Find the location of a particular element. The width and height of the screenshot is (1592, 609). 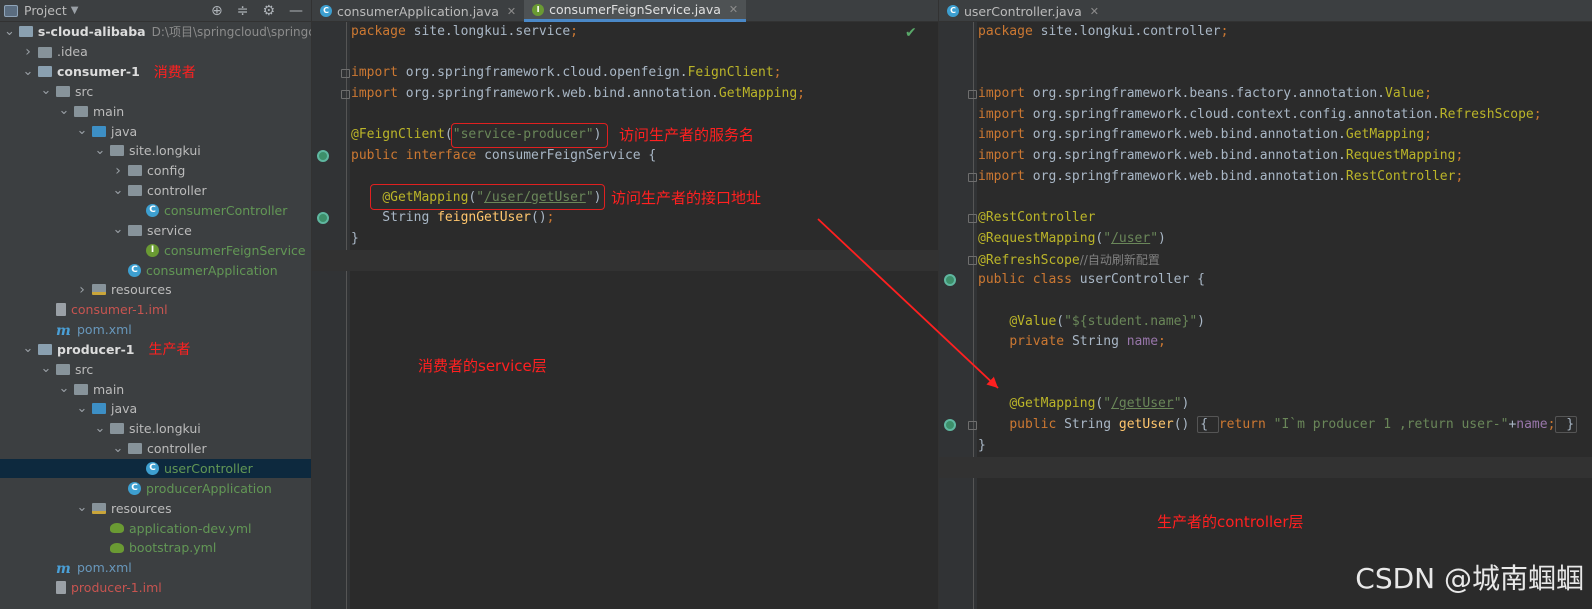

tree-item: › config is located at coordinates (155, 171).